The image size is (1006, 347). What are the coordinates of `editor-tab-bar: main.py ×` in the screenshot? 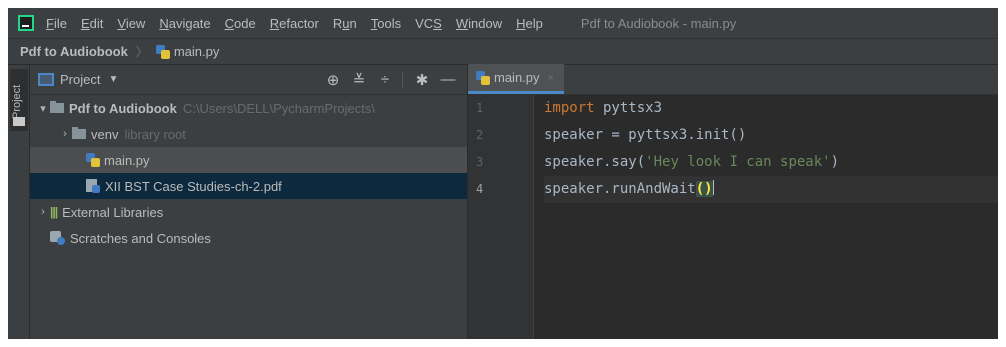 It's located at (733, 79).